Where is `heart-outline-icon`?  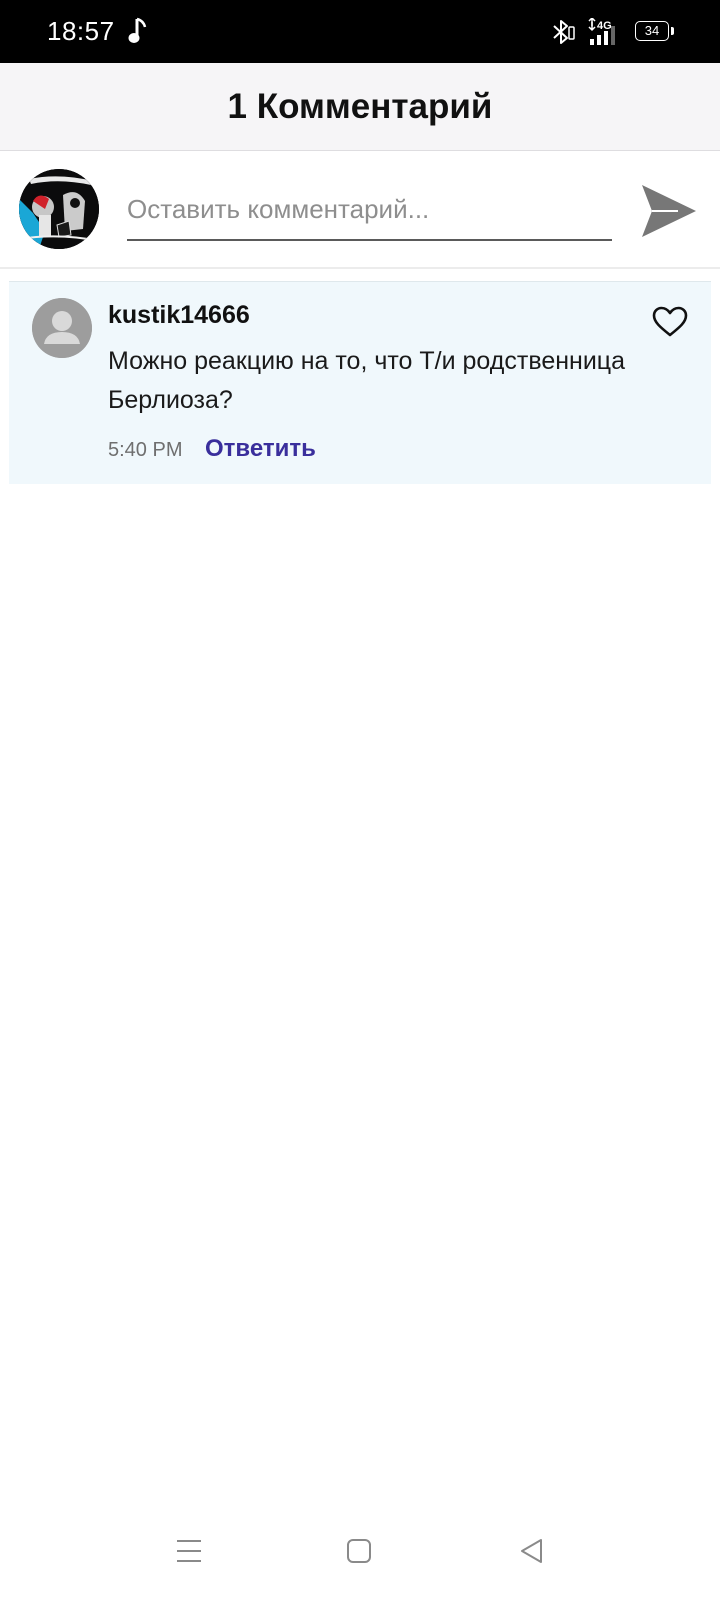 heart-outline-icon is located at coordinates (670, 322).